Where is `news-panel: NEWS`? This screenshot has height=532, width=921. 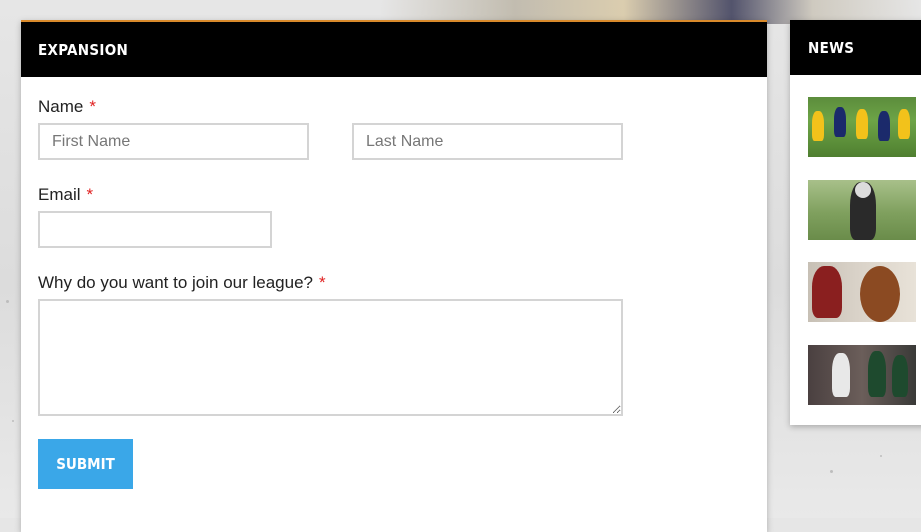
news-panel: NEWS is located at coordinates (855, 222).